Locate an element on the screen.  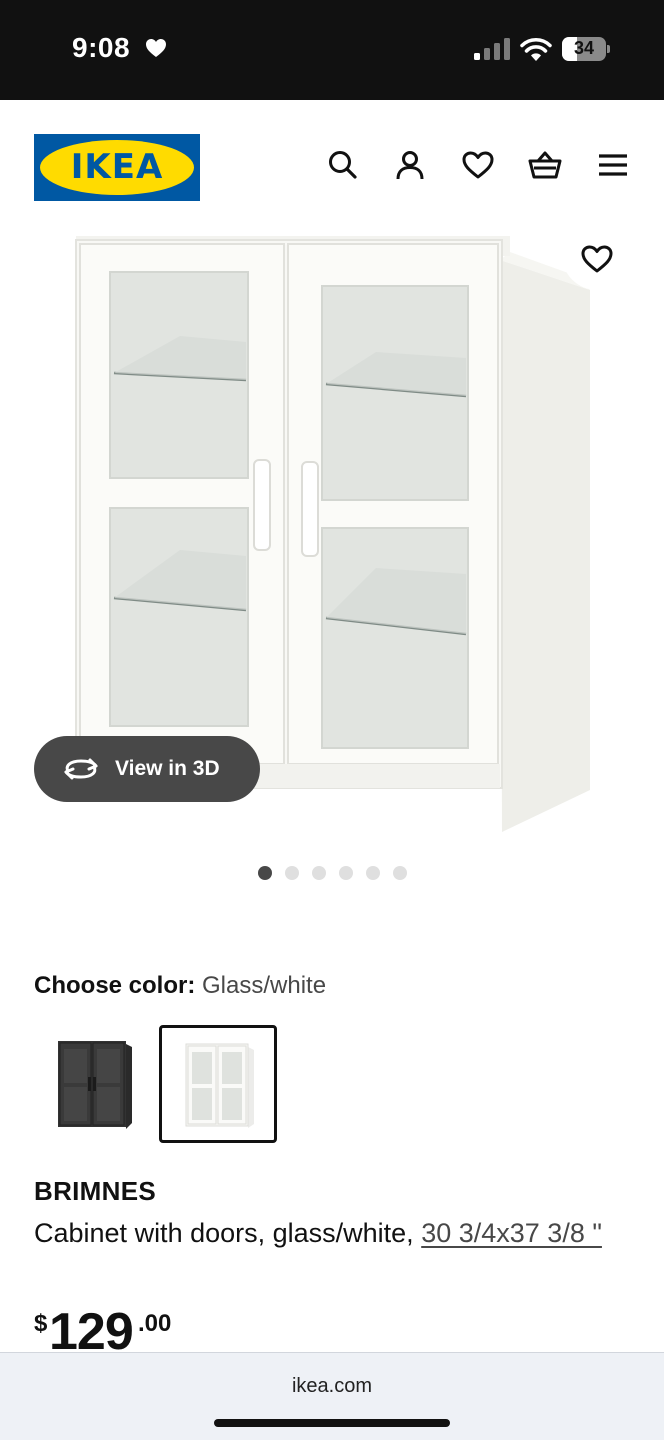
cart-icon is located at coordinates (545, 165).